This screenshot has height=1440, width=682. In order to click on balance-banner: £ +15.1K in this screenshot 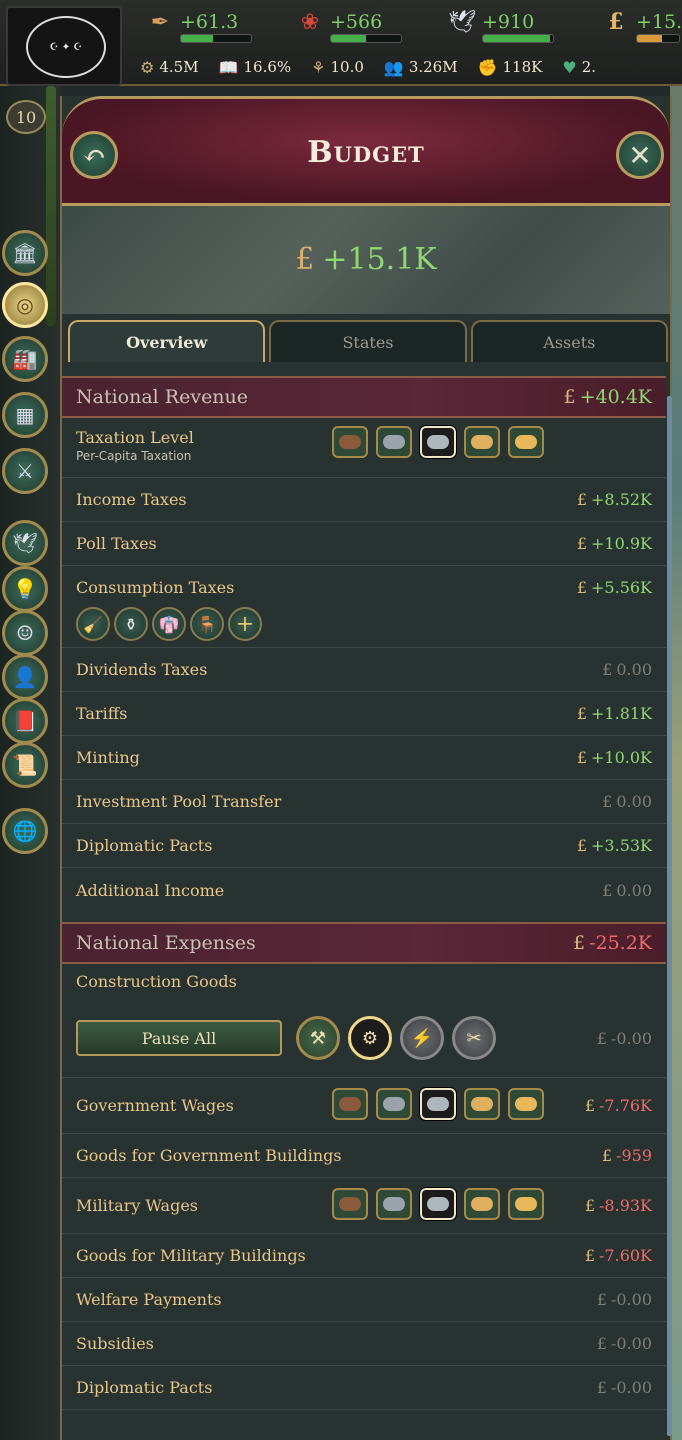, I will do `click(366, 260)`.